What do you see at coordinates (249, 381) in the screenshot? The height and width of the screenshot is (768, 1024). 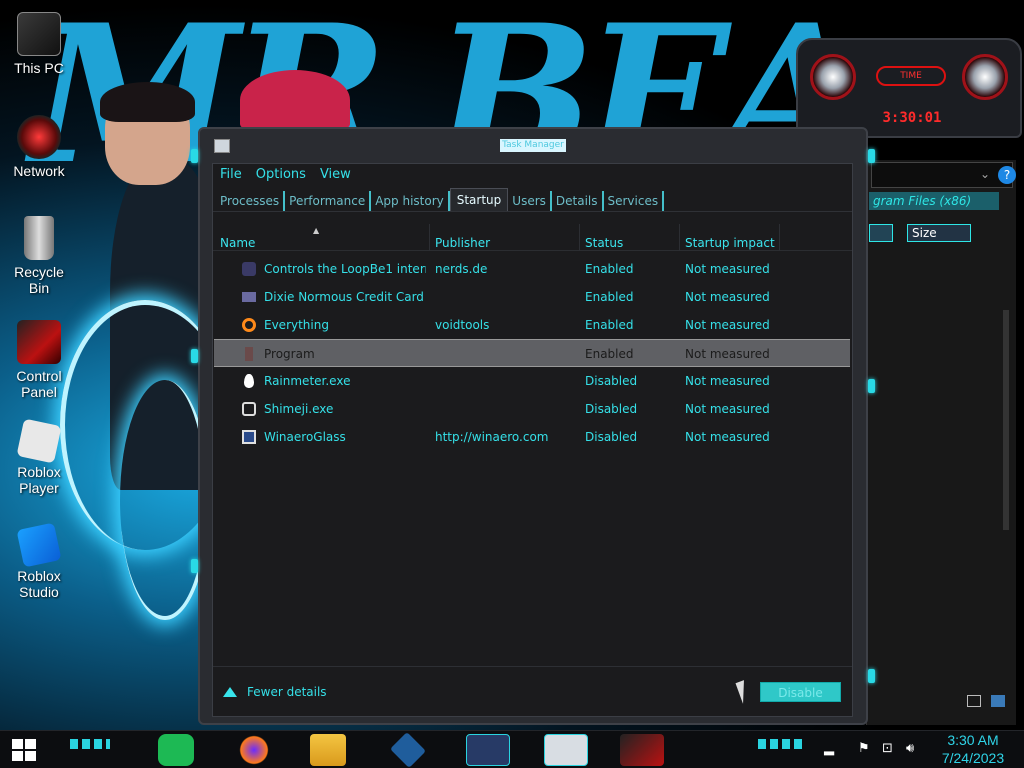 I see `raindrop-icon` at bounding box center [249, 381].